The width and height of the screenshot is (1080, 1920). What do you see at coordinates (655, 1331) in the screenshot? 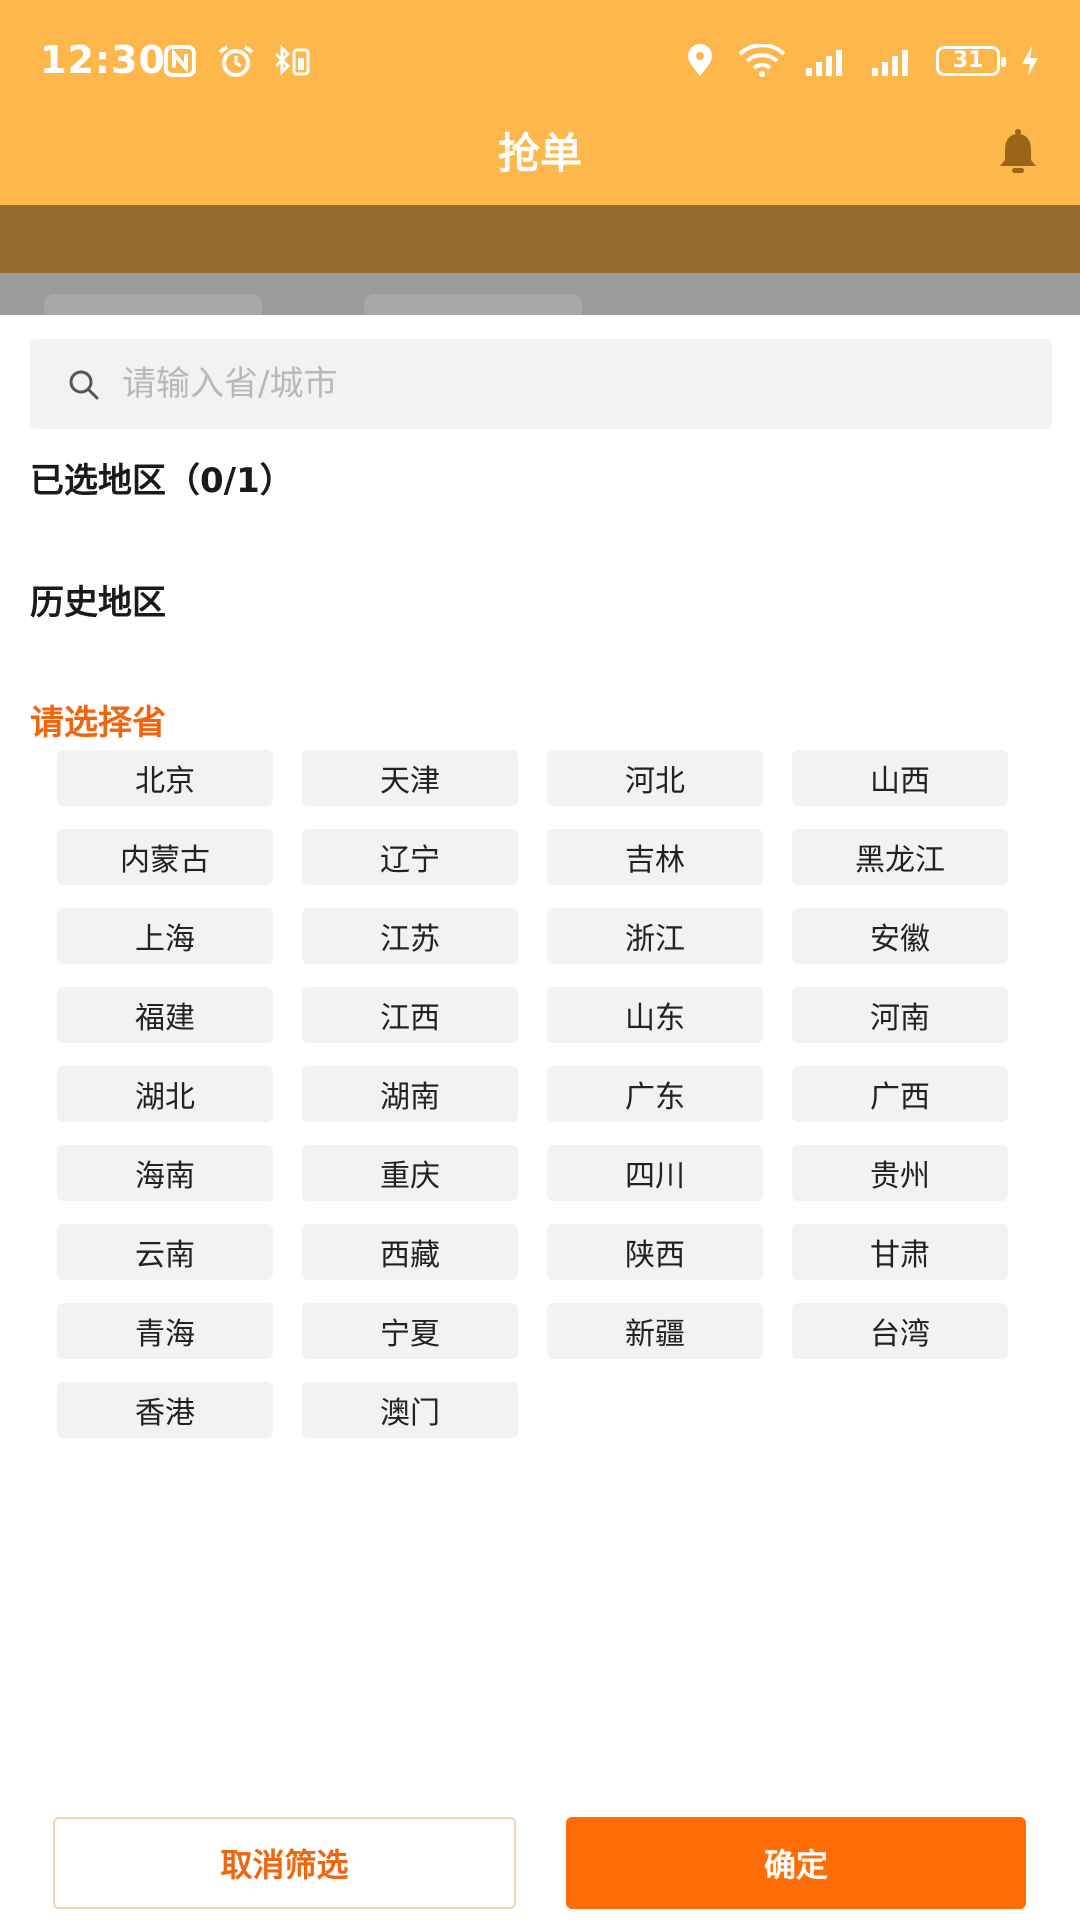
I see `province-chip: 新疆` at bounding box center [655, 1331].